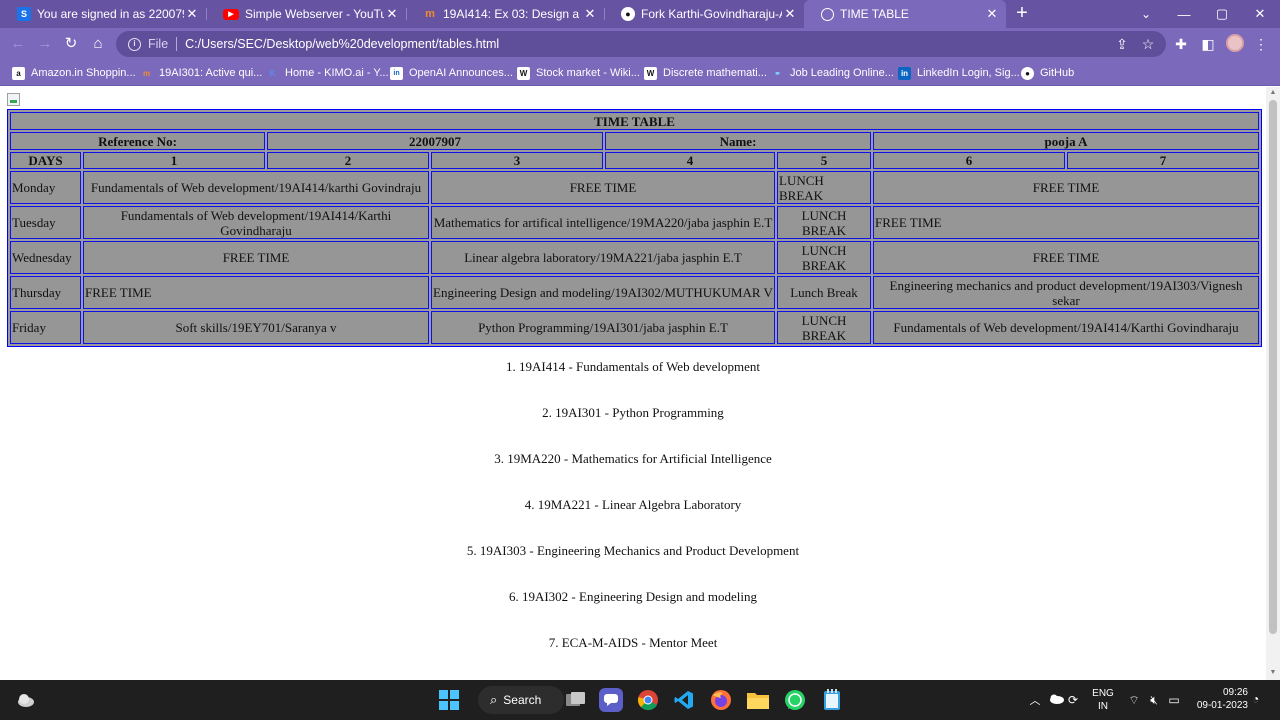 The height and width of the screenshot is (720, 1280). I want to click on menu-kebab-icon: ⋮, so click(1261, 44).